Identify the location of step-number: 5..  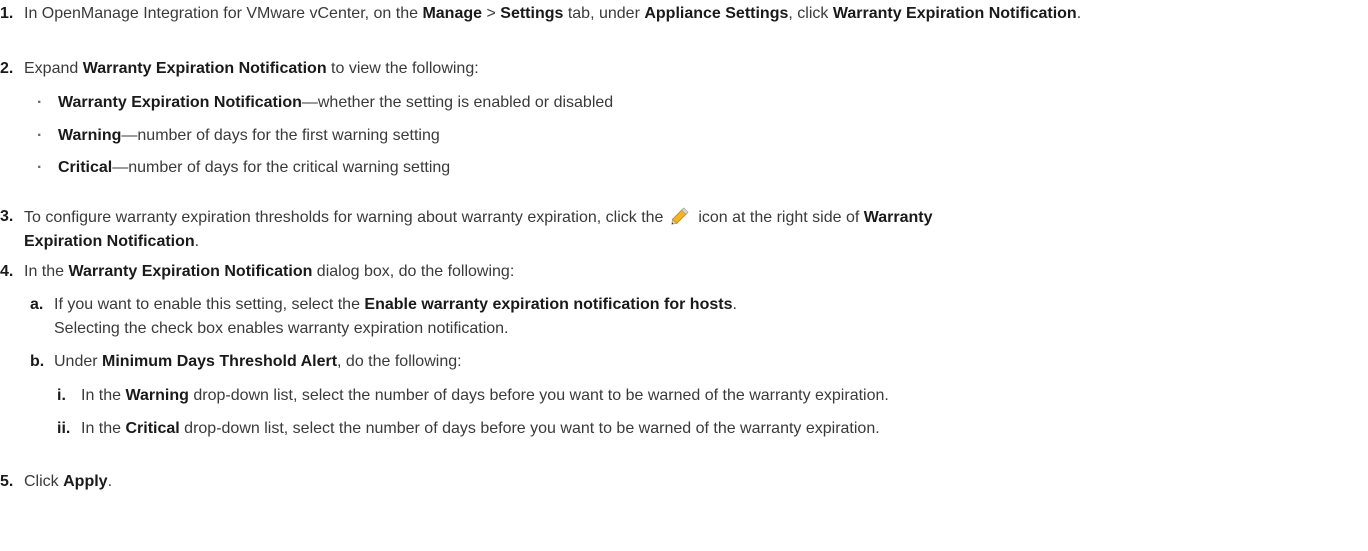
(7, 481).